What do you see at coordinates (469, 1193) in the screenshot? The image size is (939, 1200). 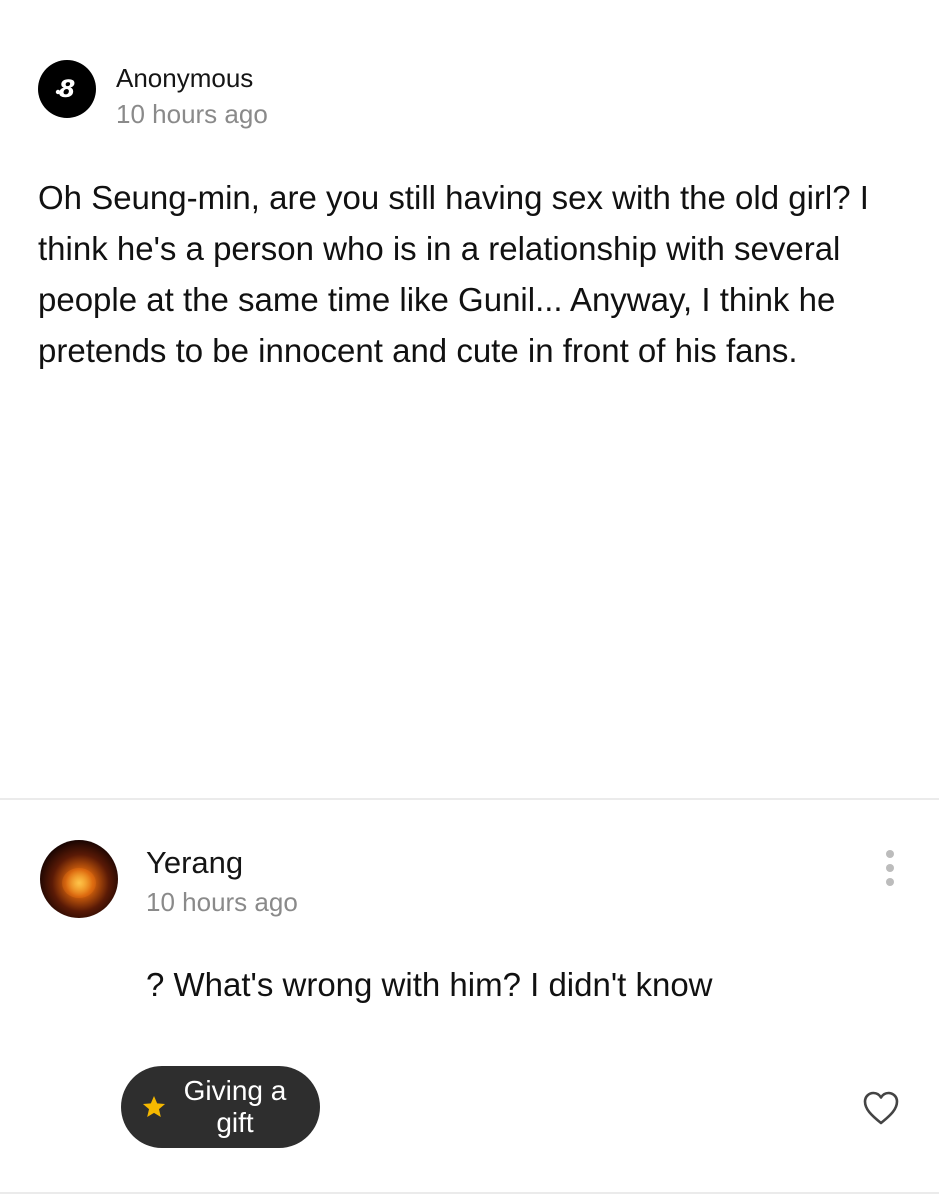 I see `bottom-divider` at bounding box center [469, 1193].